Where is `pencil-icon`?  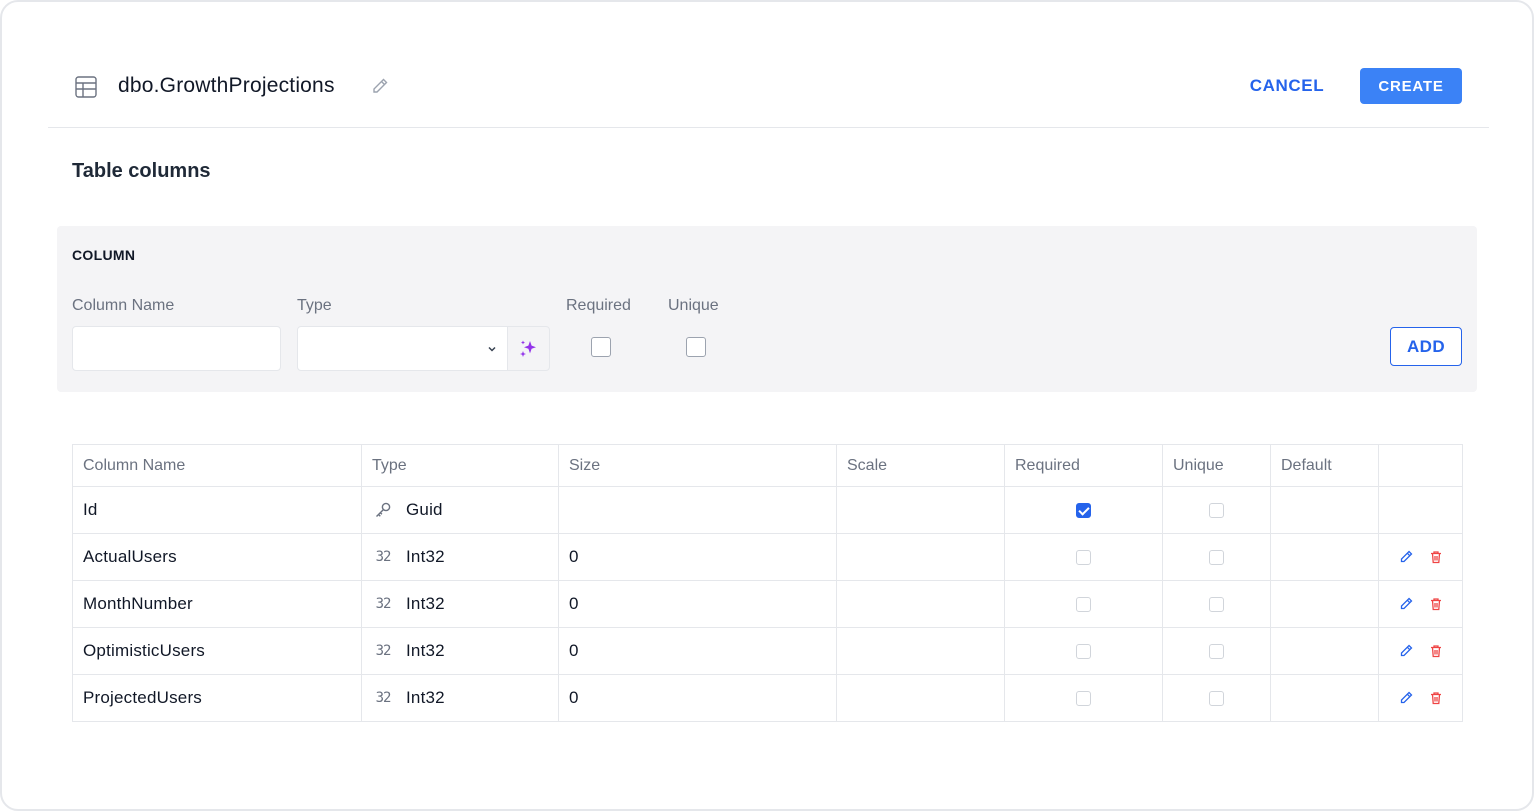
pencil-icon is located at coordinates (380, 86).